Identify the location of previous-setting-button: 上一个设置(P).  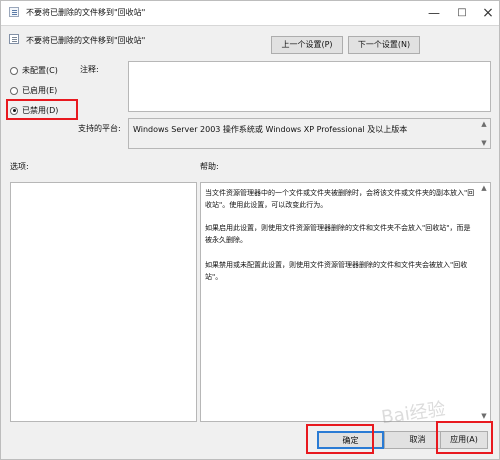
(307, 45).